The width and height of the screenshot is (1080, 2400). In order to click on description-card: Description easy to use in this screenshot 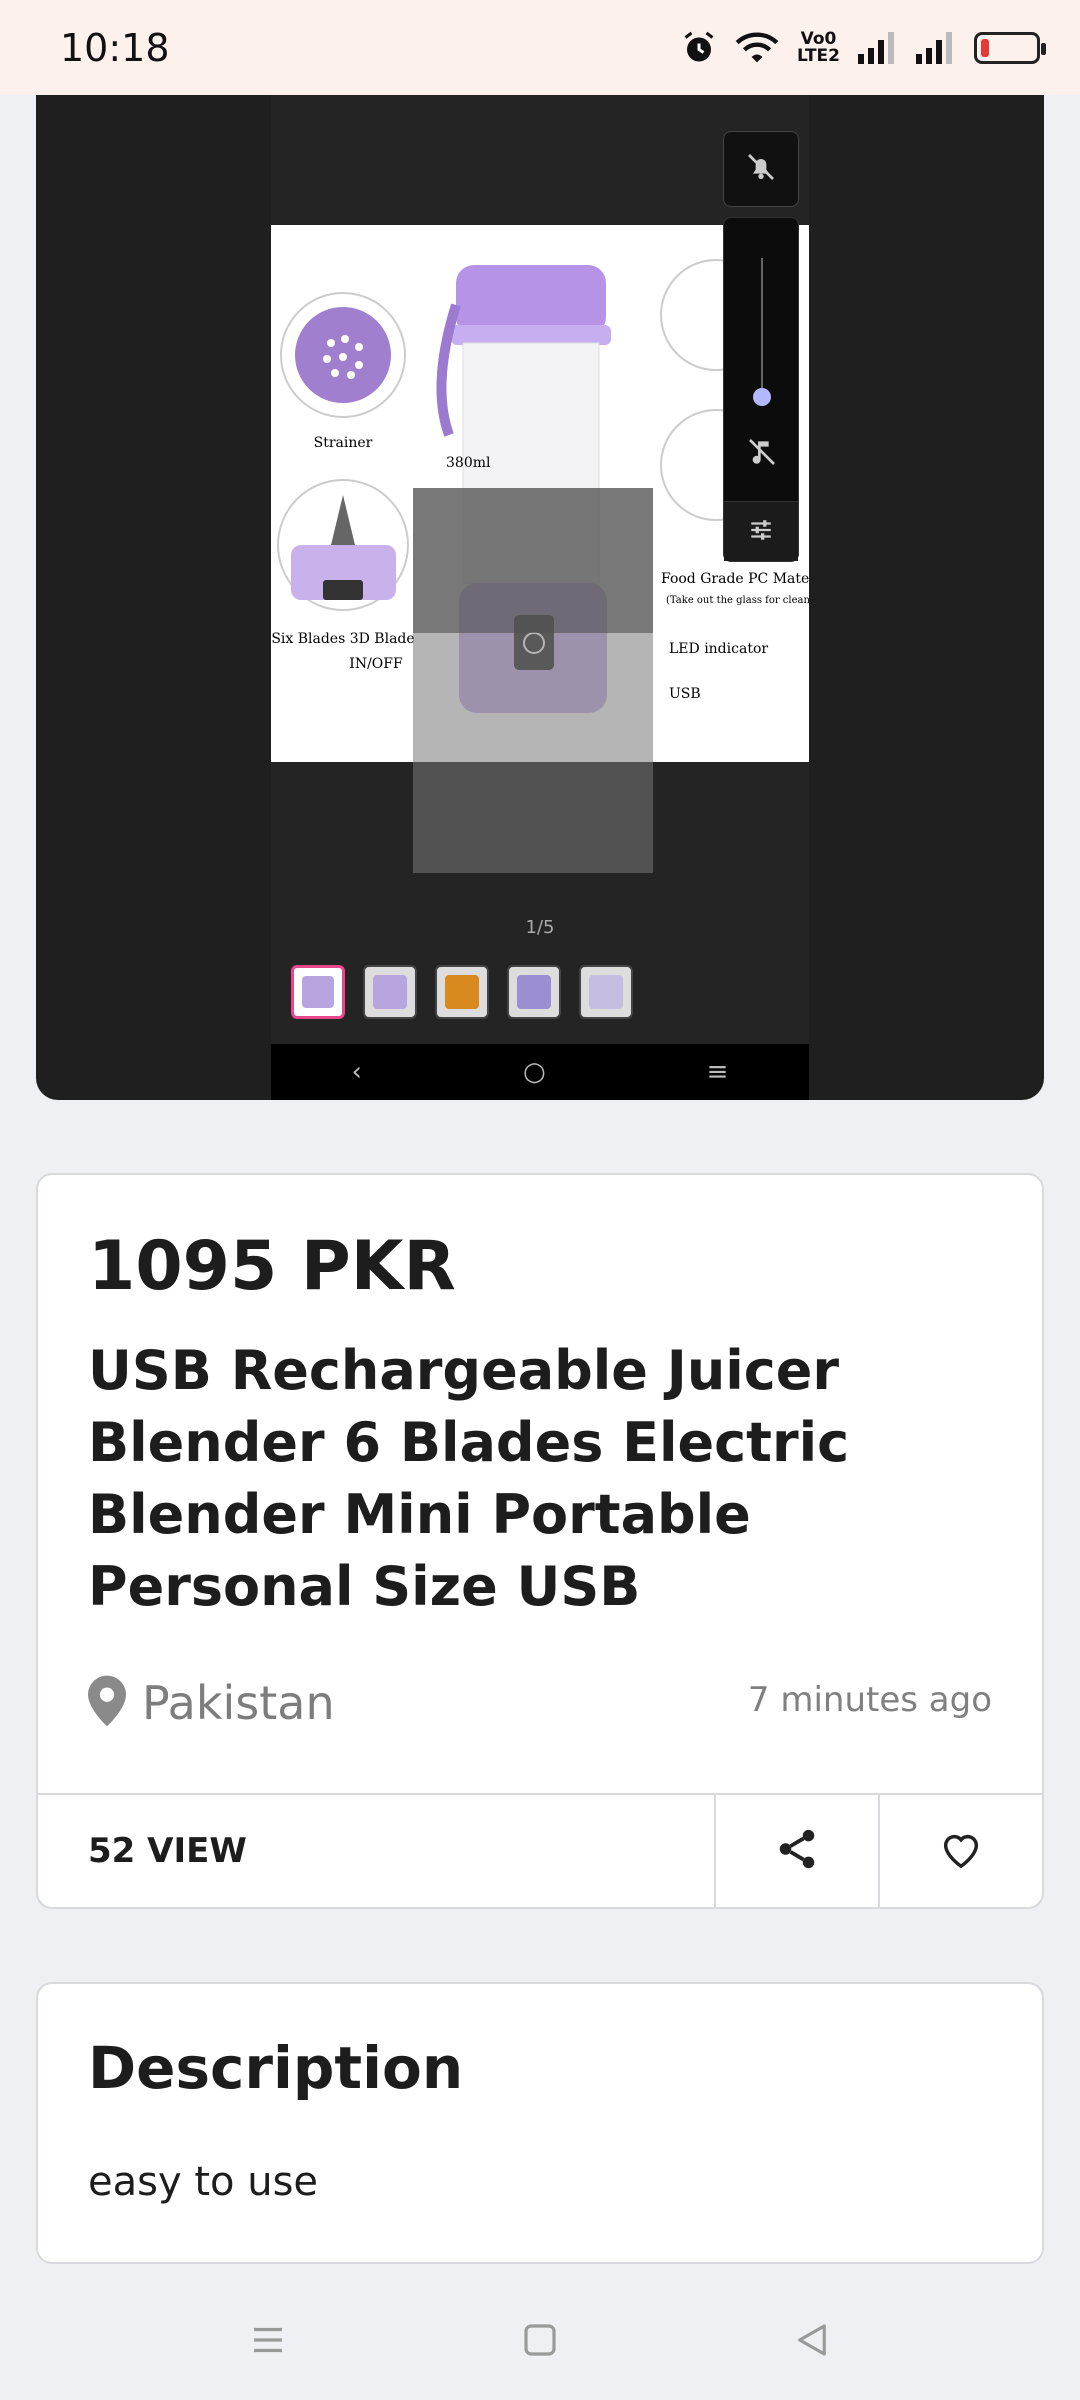, I will do `click(540, 2123)`.